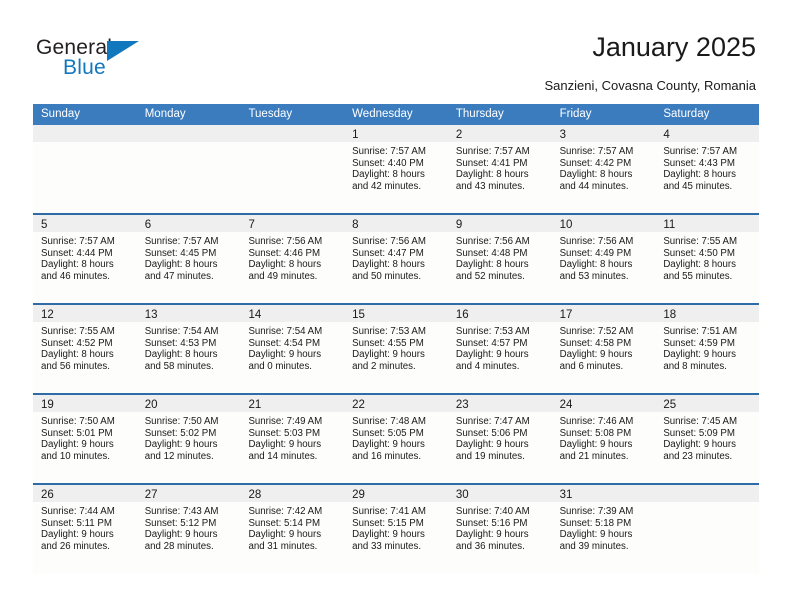 Image resolution: width=792 pixels, height=612 pixels. What do you see at coordinates (389, 331) in the screenshot?
I see `sunrise-text: Sunrise: 7:53 AM` at bounding box center [389, 331].